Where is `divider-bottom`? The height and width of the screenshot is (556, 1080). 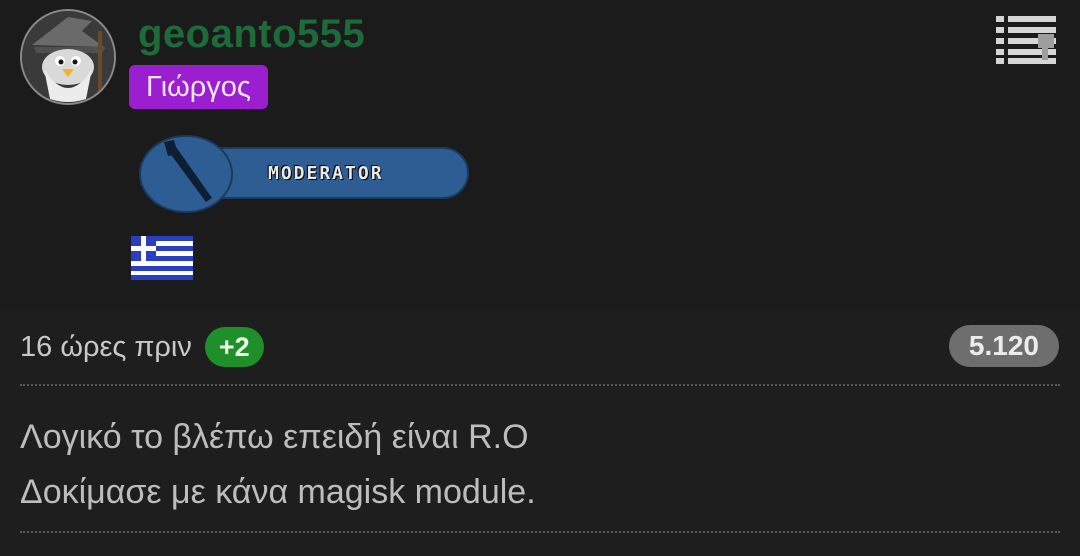
divider-bottom is located at coordinates (540, 532).